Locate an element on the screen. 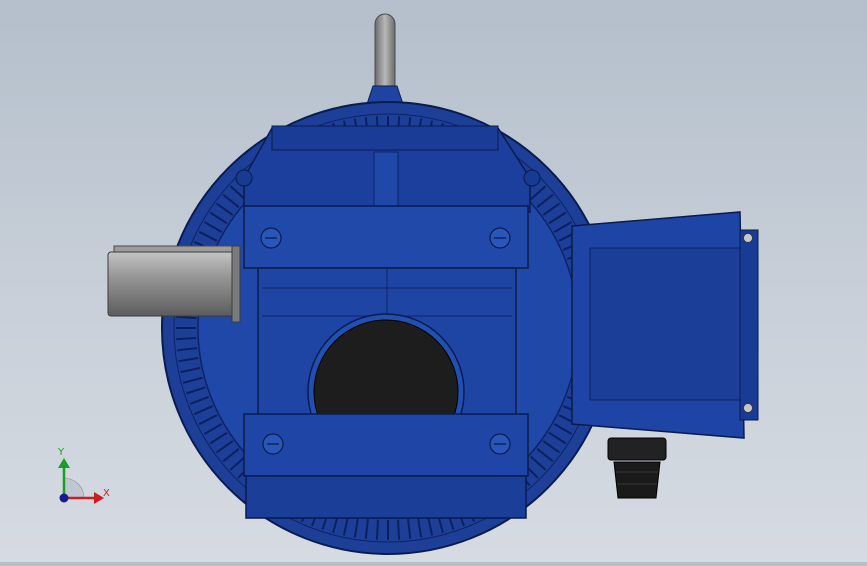 This screenshot has height=566, width=867. gearbox-base is located at coordinates (386, 466).